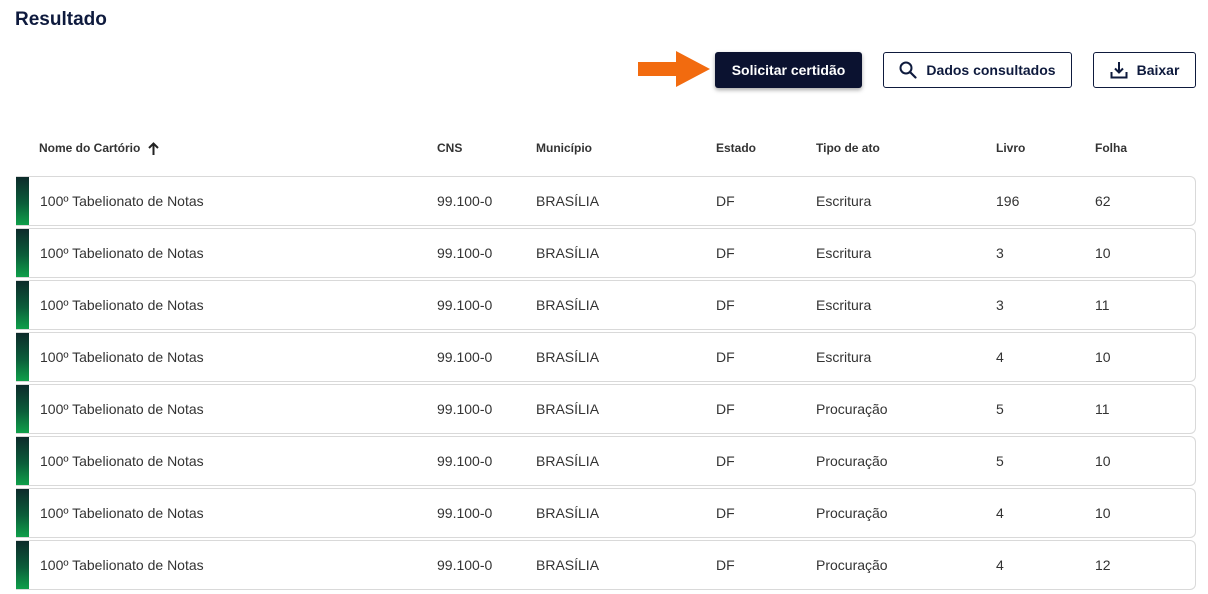 The width and height of the screenshot is (1208, 594). I want to click on header-estado: Estado, so click(736, 148).